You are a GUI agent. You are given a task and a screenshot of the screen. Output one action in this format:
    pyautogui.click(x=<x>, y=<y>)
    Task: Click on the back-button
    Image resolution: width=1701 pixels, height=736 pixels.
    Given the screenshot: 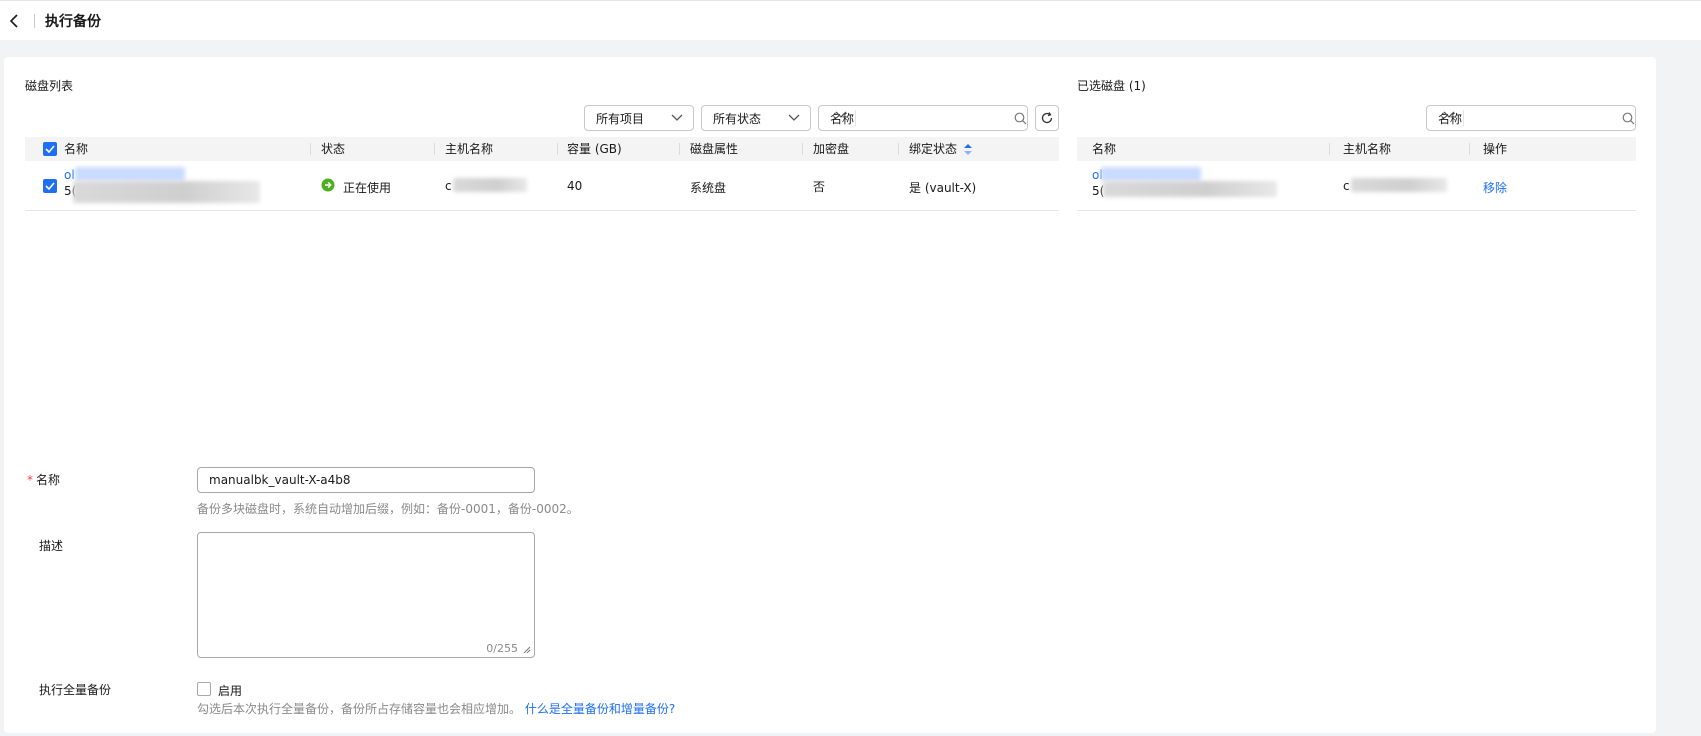 What is the action you would take?
    pyautogui.click(x=15, y=21)
    